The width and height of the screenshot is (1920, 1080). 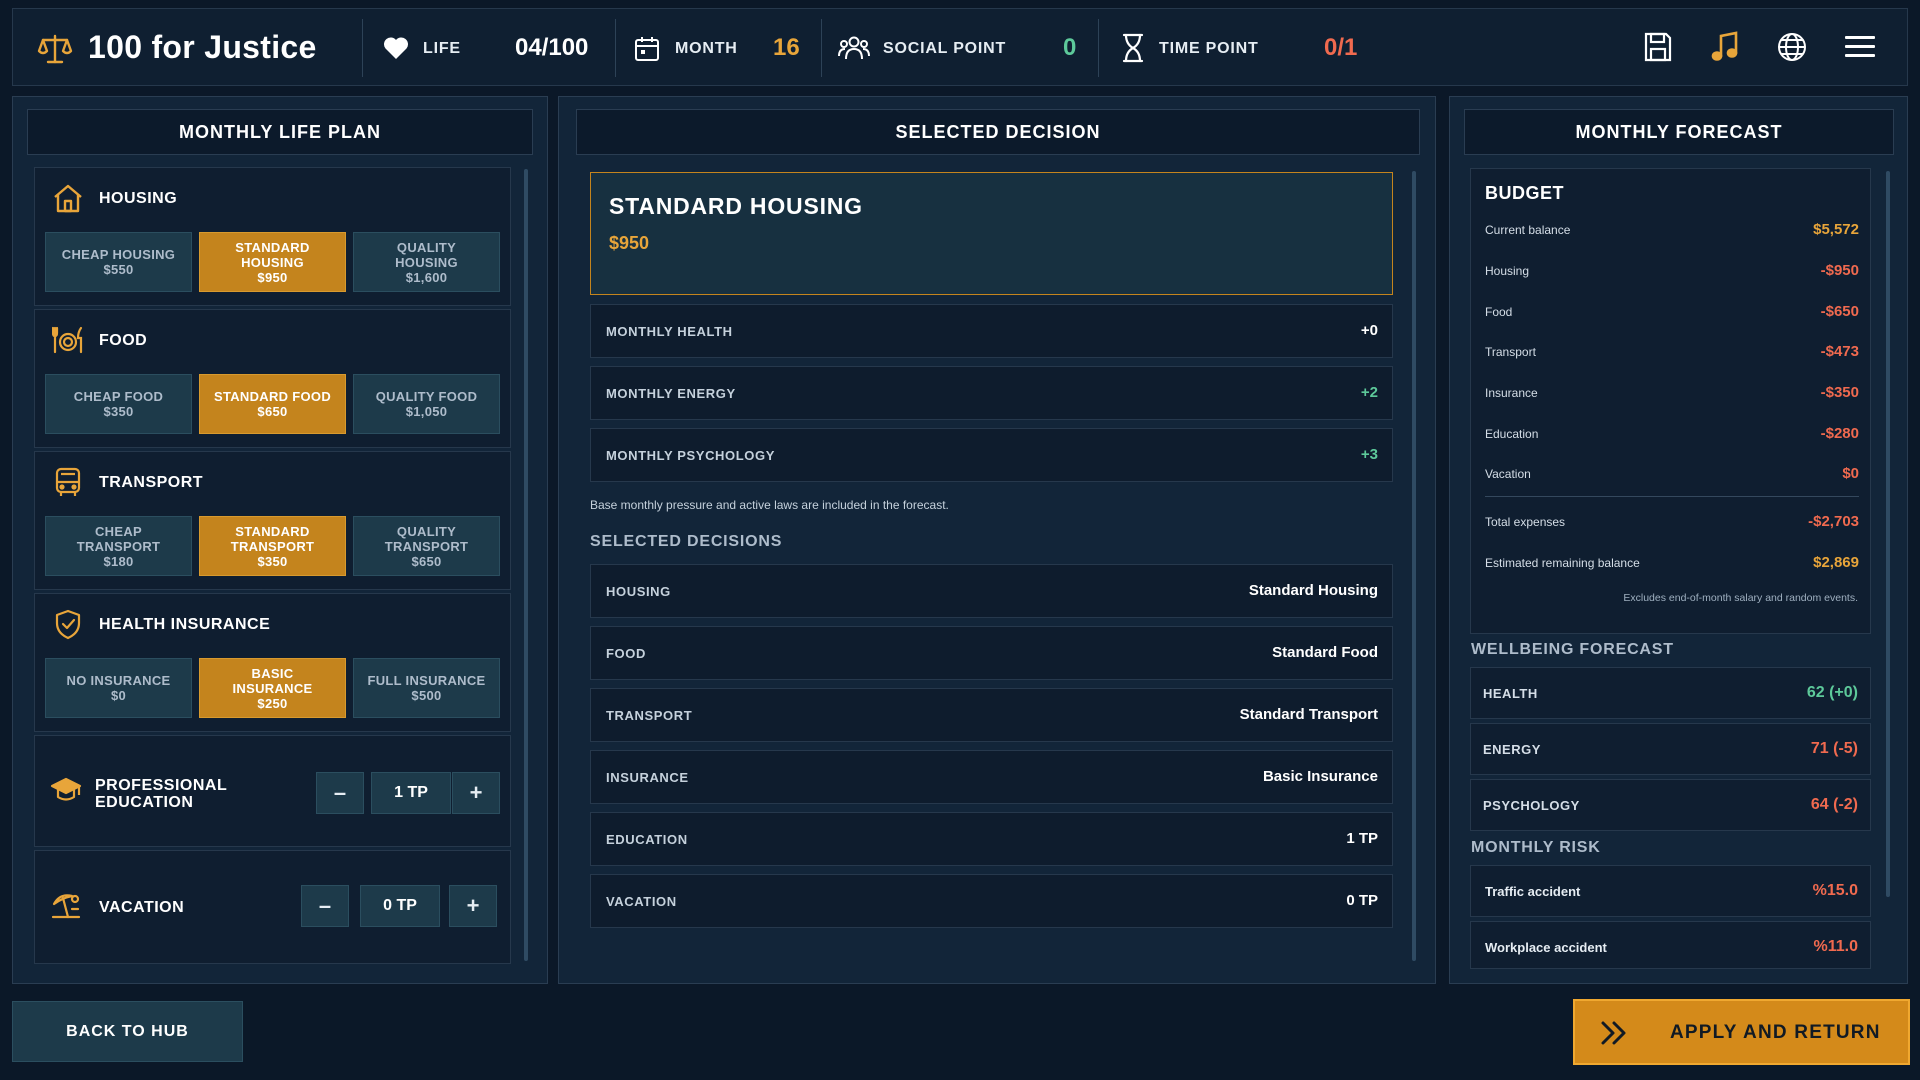 What do you see at coordinates (142, 907) in the screenshot?
I see `category-title: VACATION` at bounding box center [142, 907].